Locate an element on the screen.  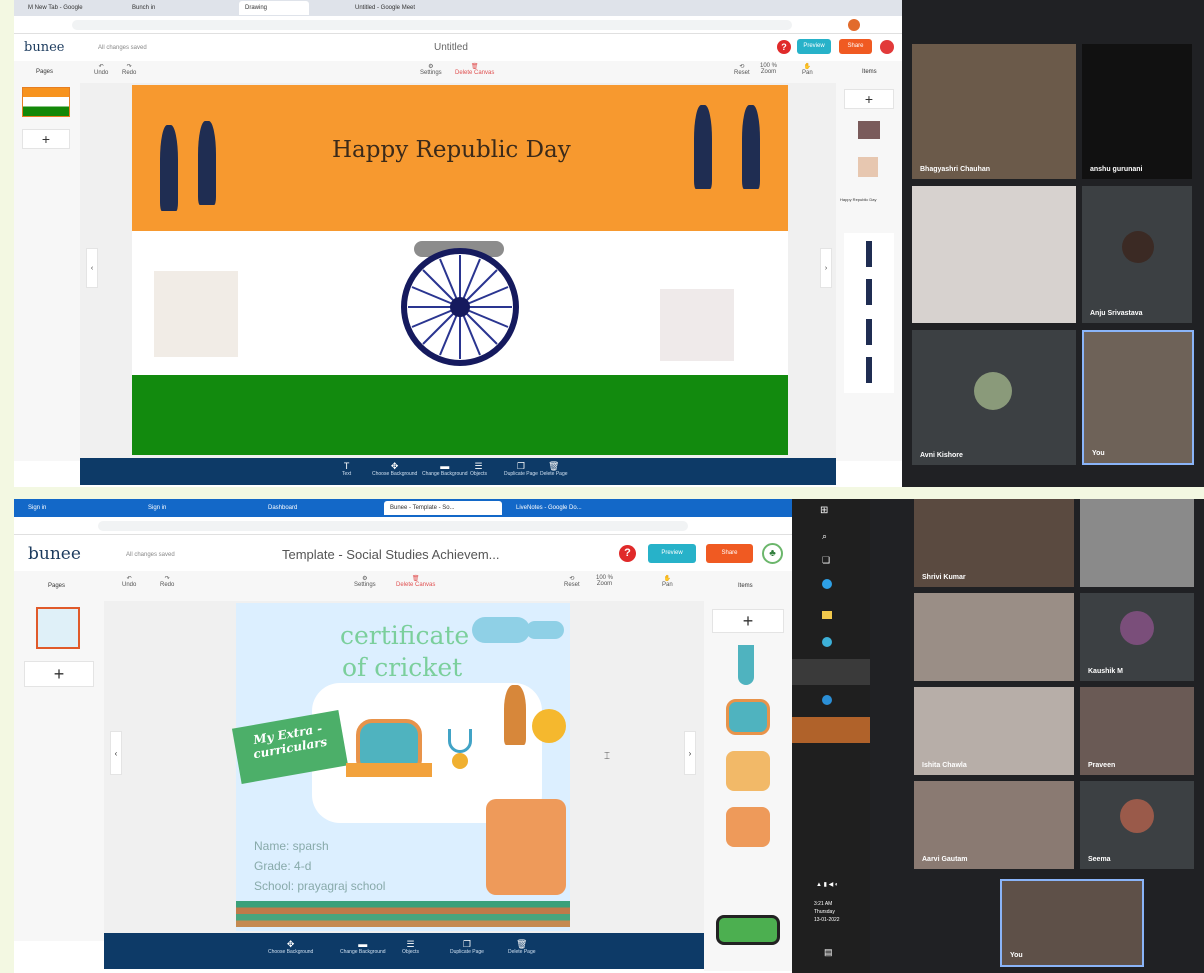
top-url-field is located at coordinates (432, 25).